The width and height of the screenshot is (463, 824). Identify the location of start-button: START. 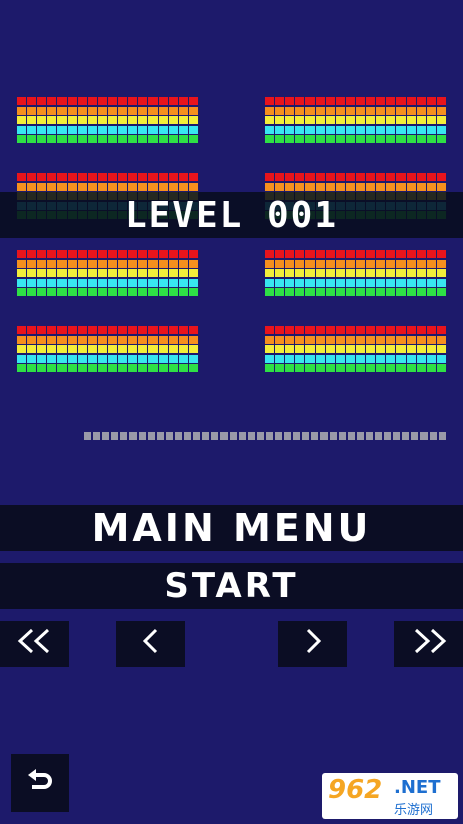
(231, 586).